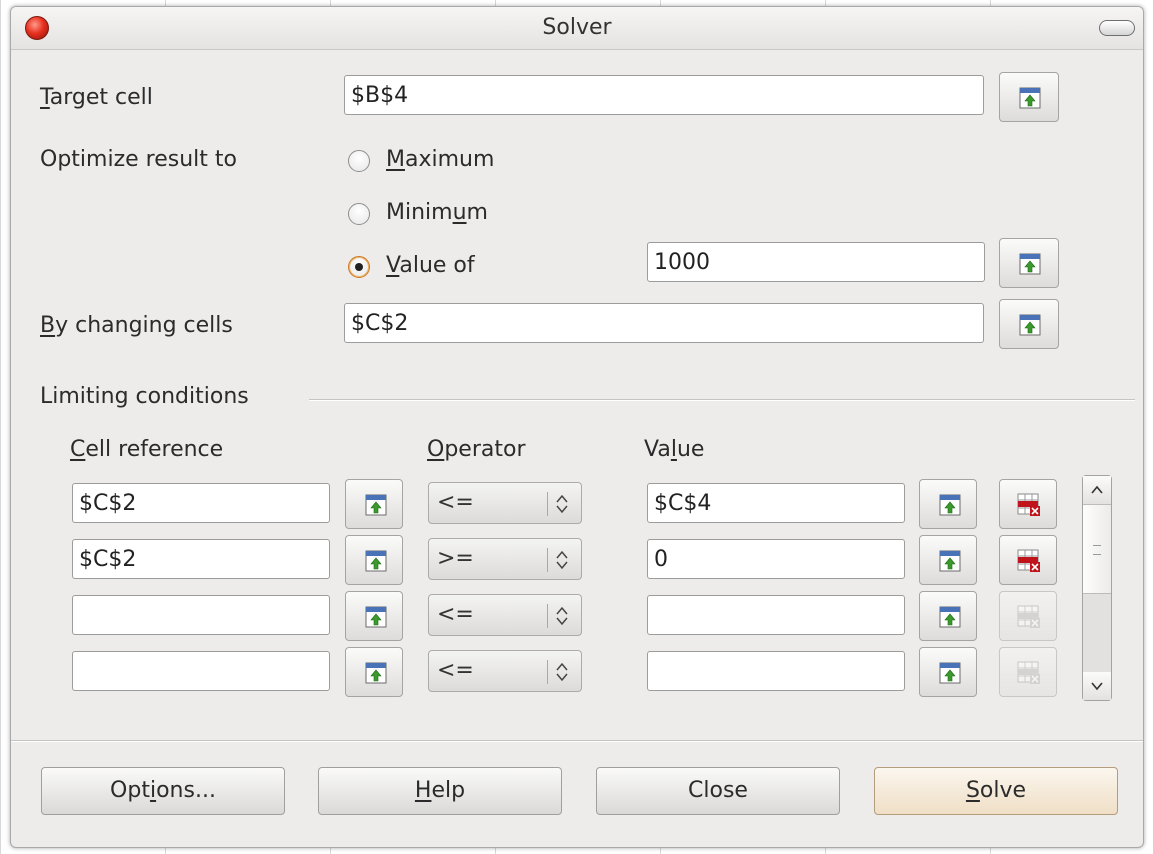 The height and width of the screenshot is (854, 1153). Describe the element at coordinates (476, 449) in the screenshot. I see `operator-header: Operator` at that location.